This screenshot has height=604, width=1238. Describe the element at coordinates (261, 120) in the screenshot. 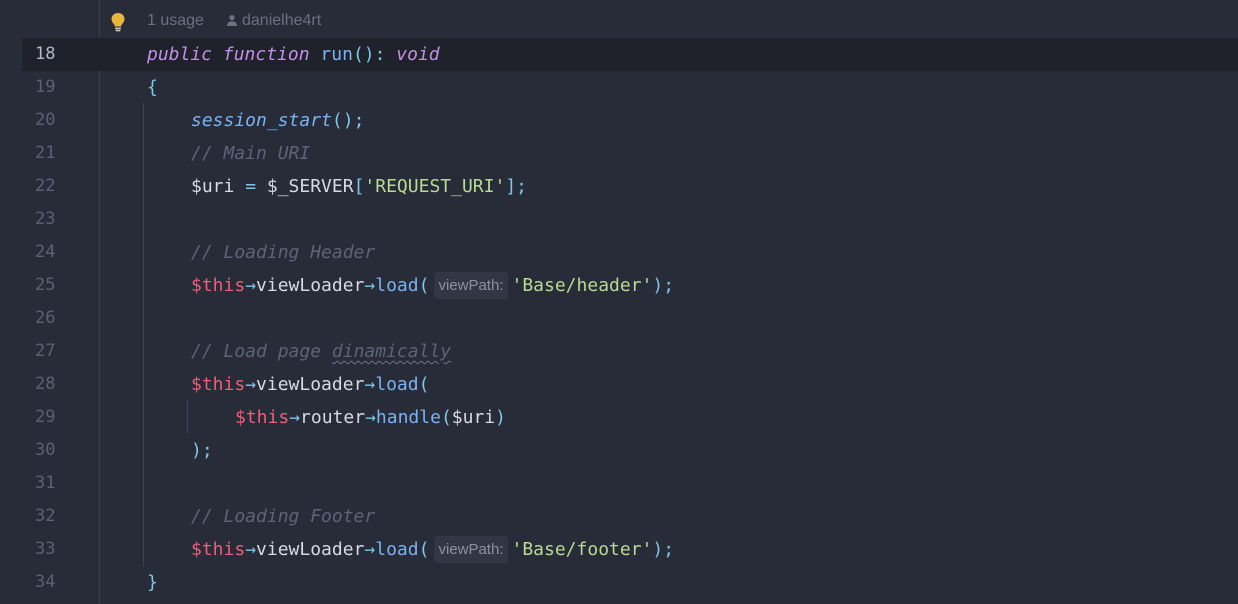

I see `function-call: session_start` at that location.